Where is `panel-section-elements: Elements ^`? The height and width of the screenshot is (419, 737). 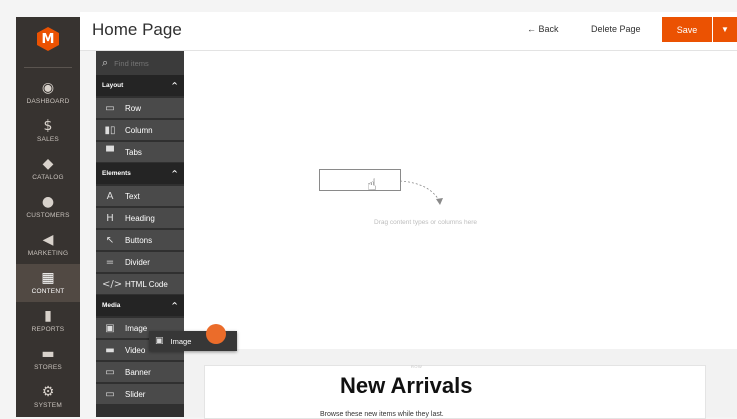
panel-section-elements: Elements ^ is located at coordinates (140, 173).